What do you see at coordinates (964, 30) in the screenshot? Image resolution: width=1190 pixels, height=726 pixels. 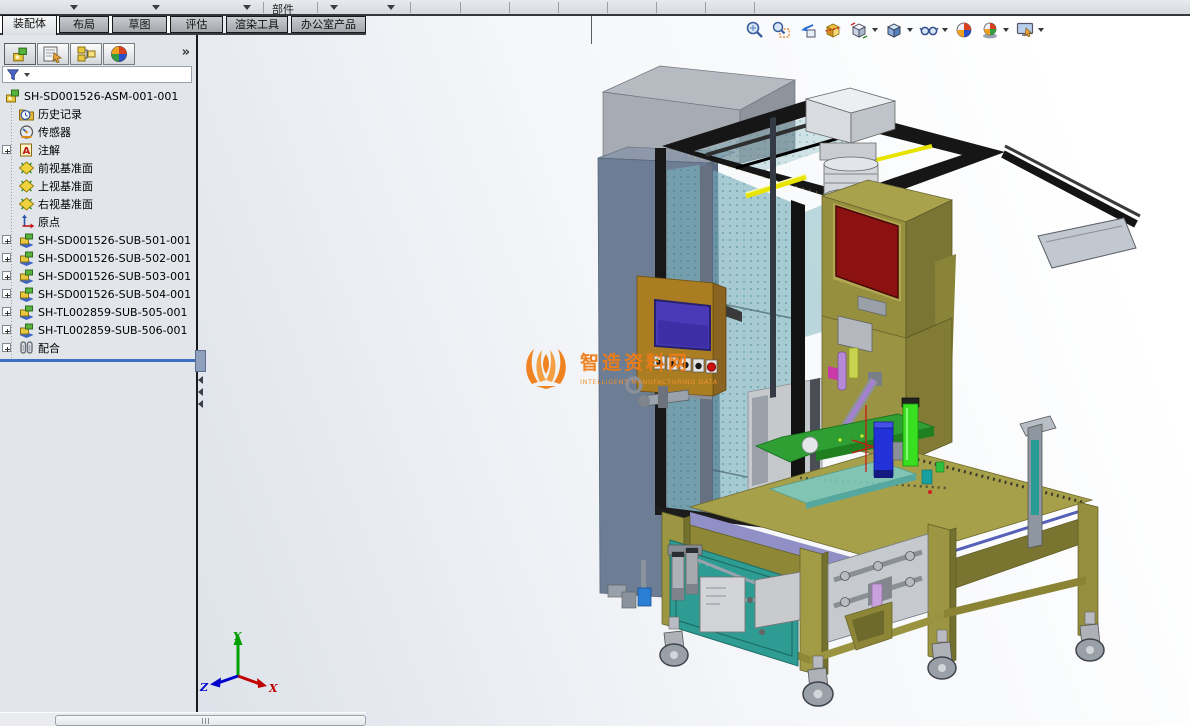 I see `edit-appearance-icon` at bounding box center [964, 30].